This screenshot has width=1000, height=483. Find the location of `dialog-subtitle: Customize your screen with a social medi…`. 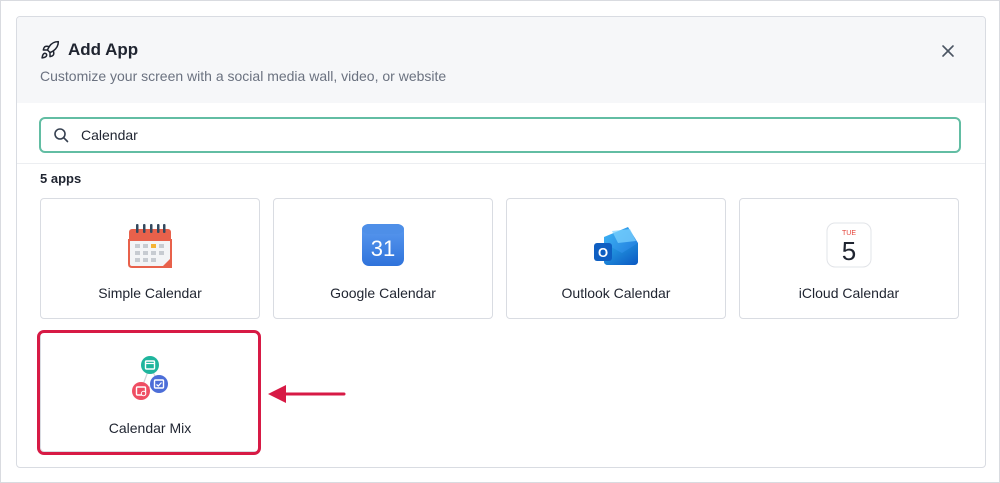

dialog-subtitle: Customize your screen with a social medi… is located at coordinates (243, 76).